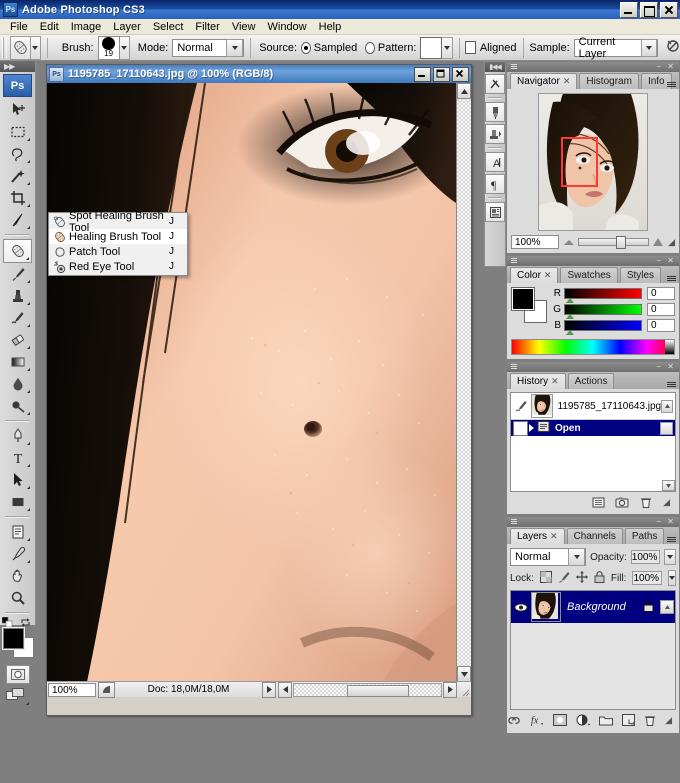 This screenshot has height=783, width=680. What do you see at coordinates (464, 91) in the screenshot?
I see `scroll-up-button` at bounding box center [464, 91].